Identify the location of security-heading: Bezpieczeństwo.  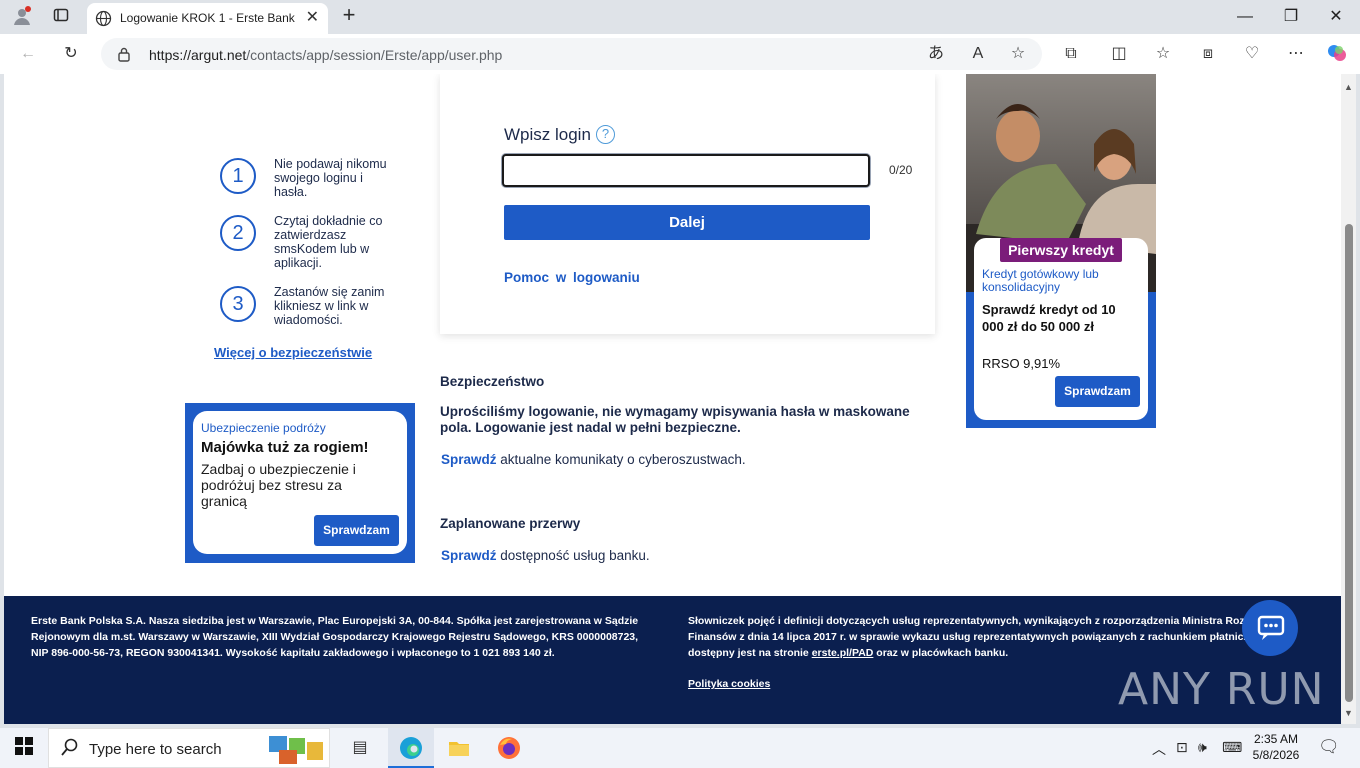
(492, 381).